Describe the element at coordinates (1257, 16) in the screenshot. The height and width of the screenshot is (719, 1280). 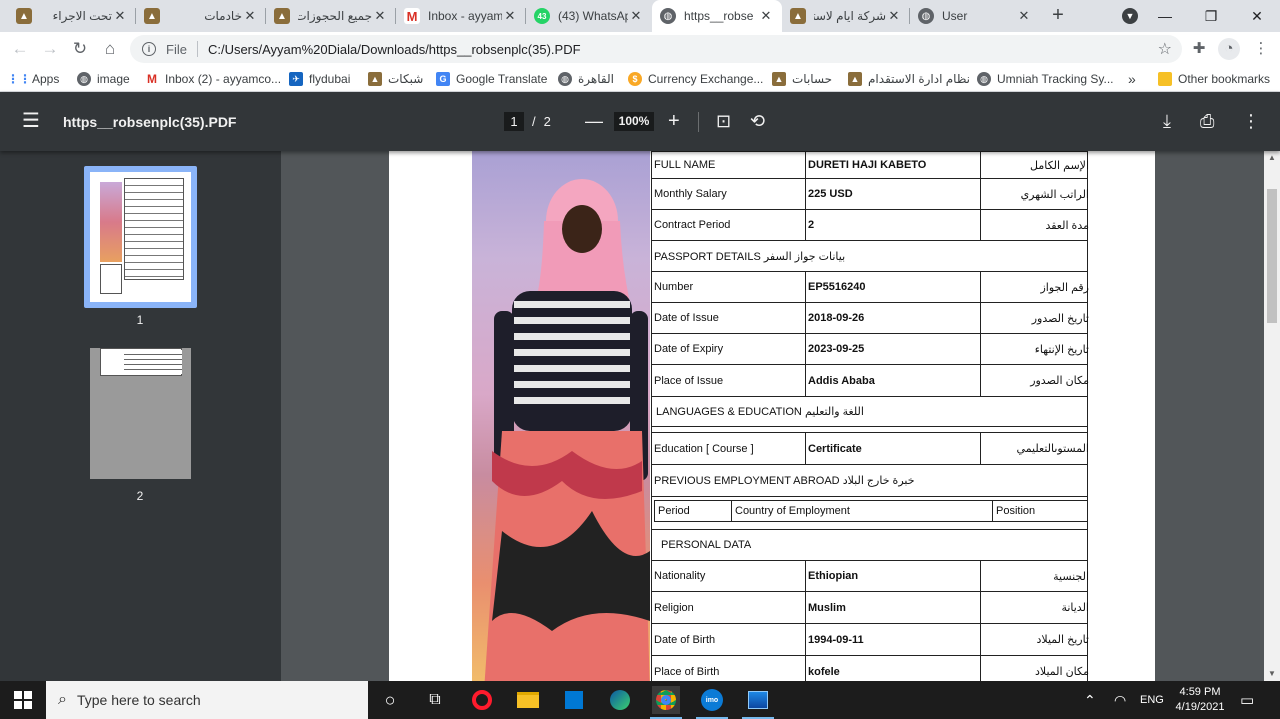
I see `window-close-icon: ✕` at that location.